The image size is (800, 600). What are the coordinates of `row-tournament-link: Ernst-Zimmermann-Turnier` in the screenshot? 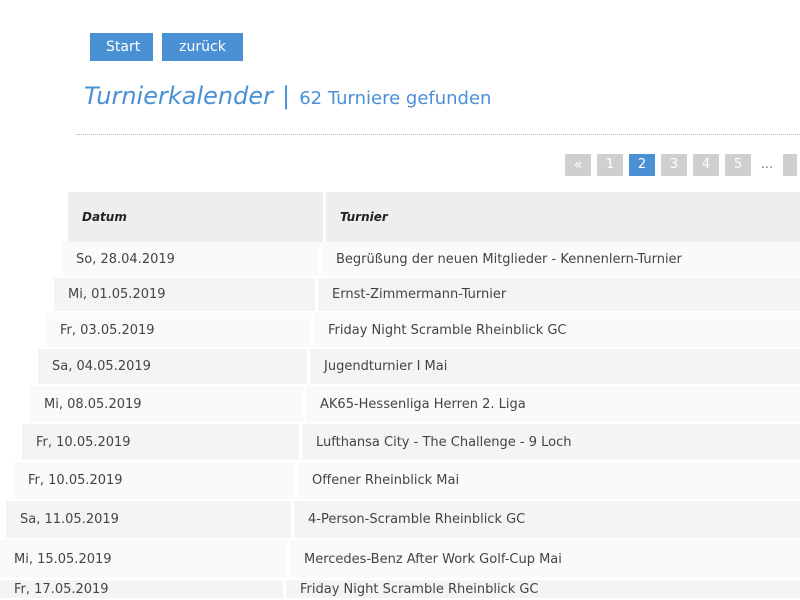 It's located at (559, 294).